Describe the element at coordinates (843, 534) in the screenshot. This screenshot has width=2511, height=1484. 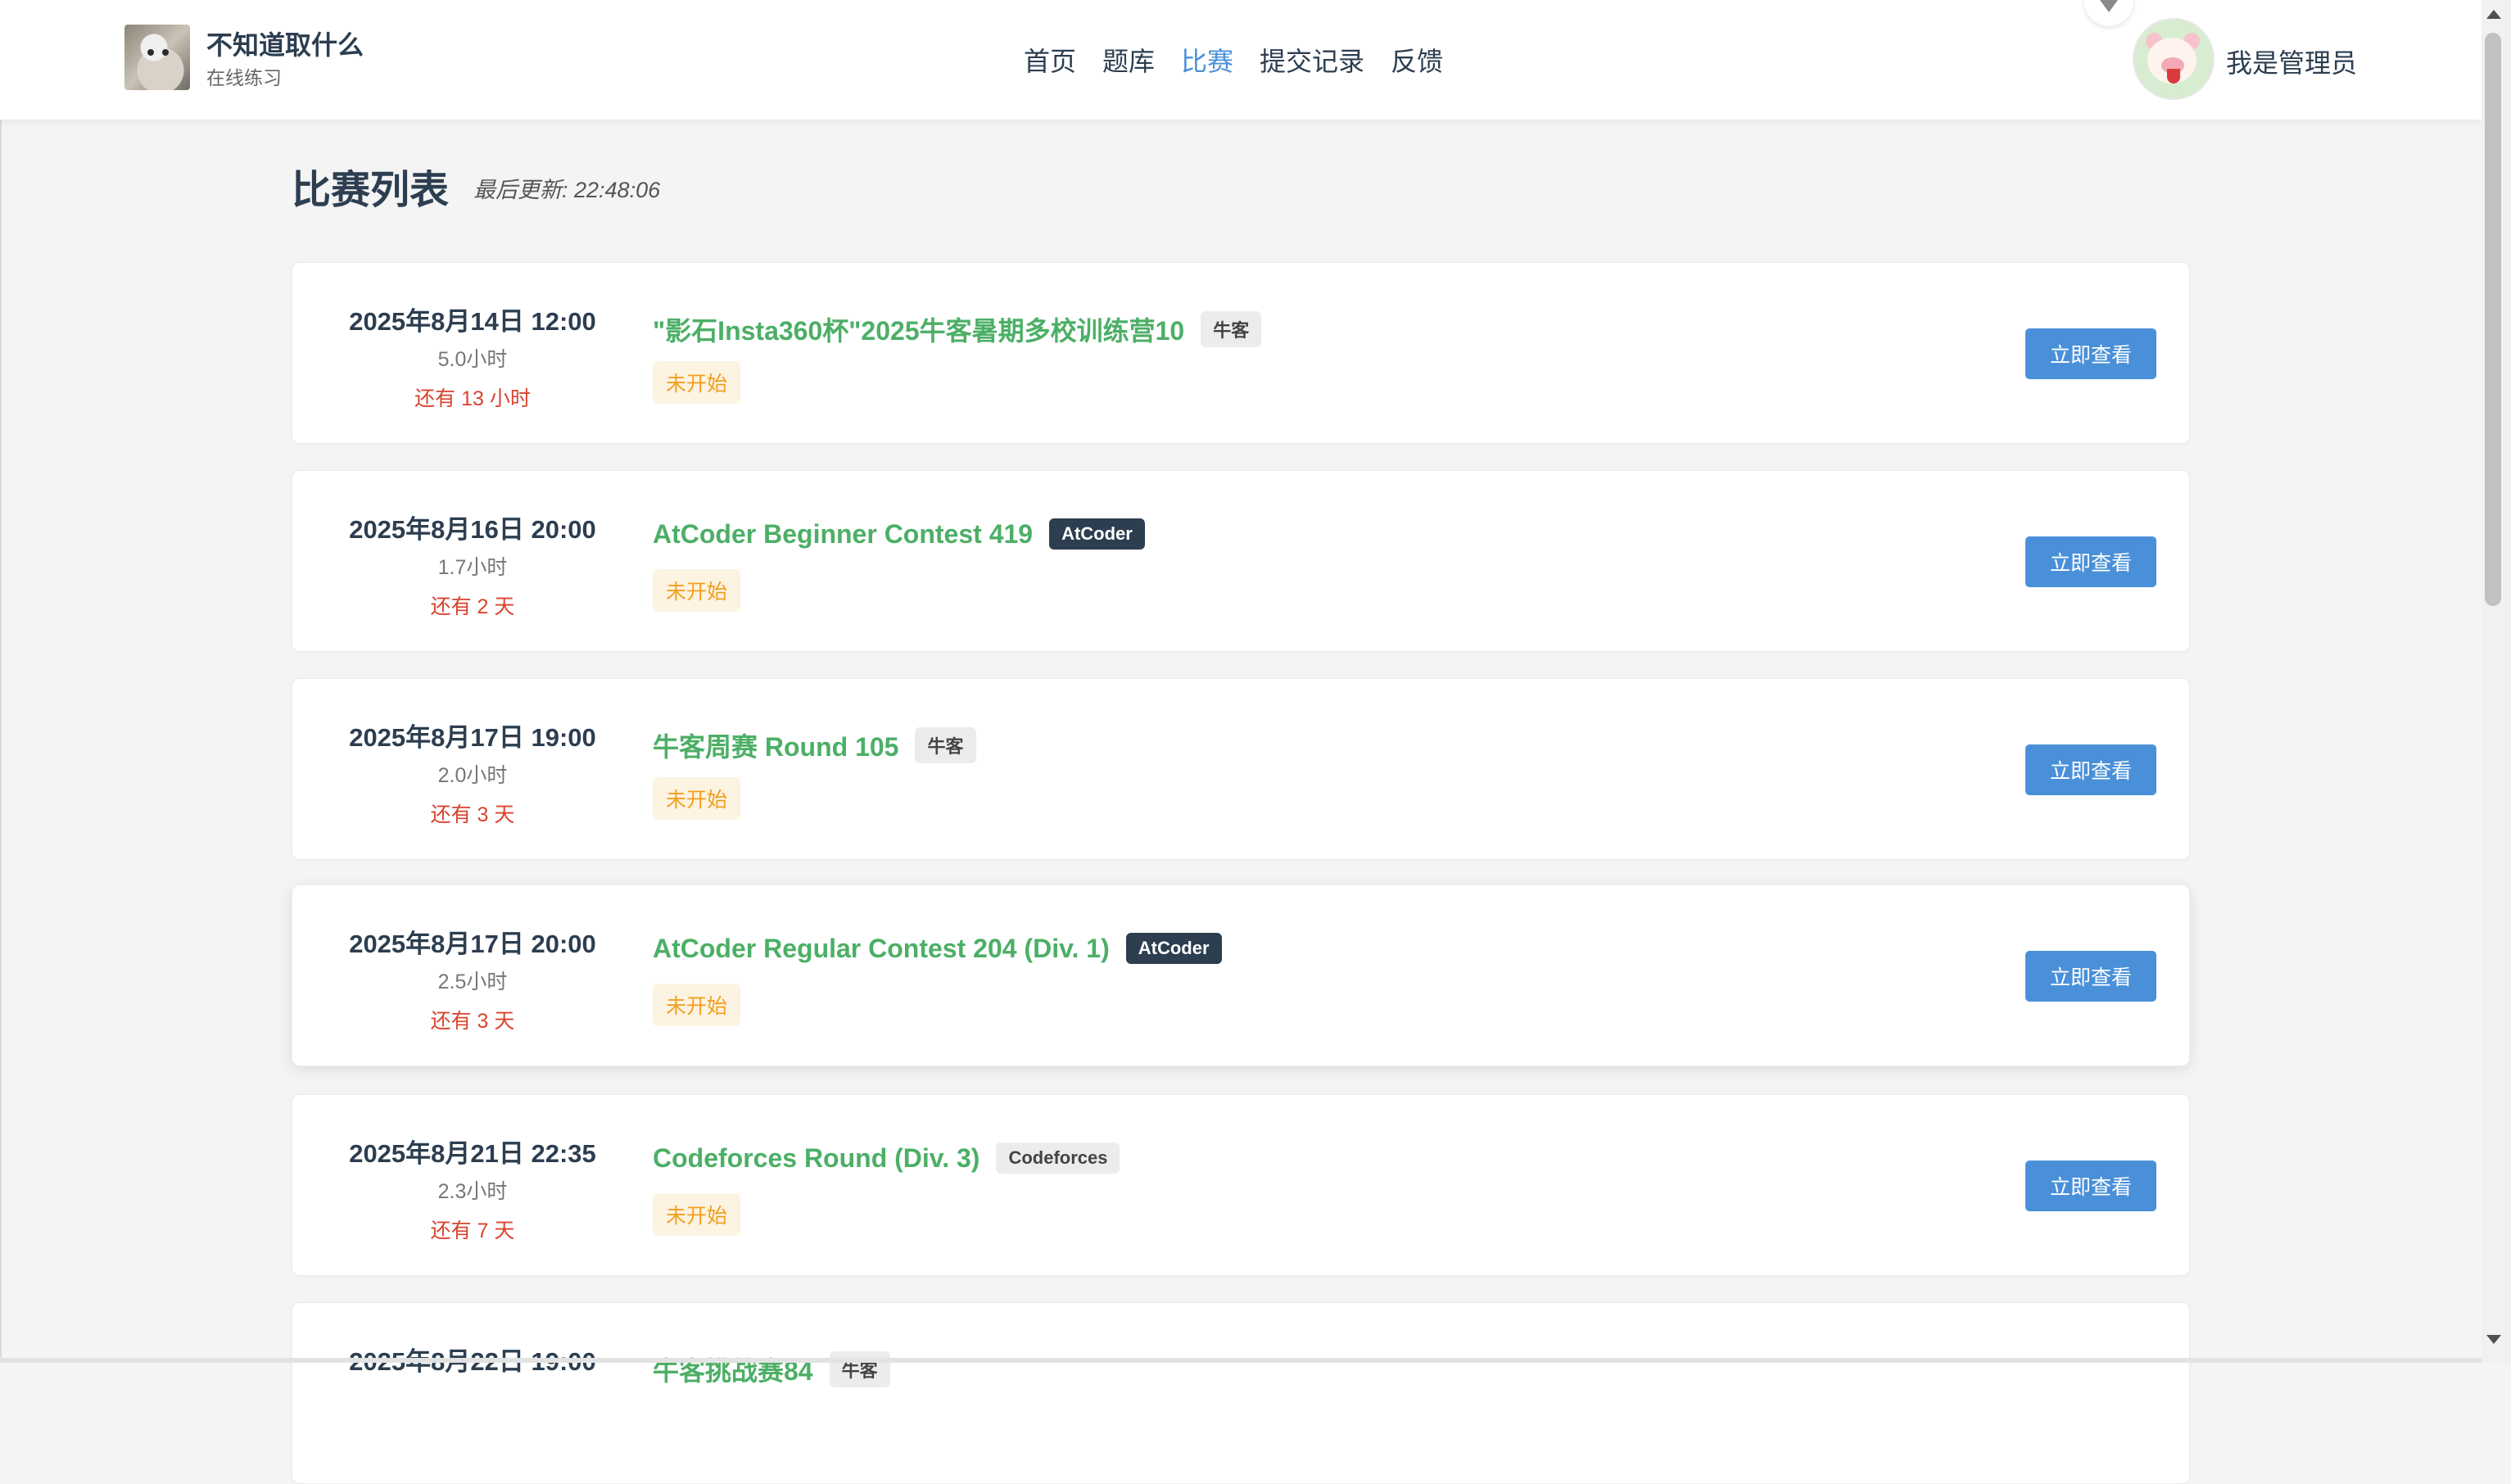
I see `contest-title: AtCoder Beginner Contest 419` at that location.